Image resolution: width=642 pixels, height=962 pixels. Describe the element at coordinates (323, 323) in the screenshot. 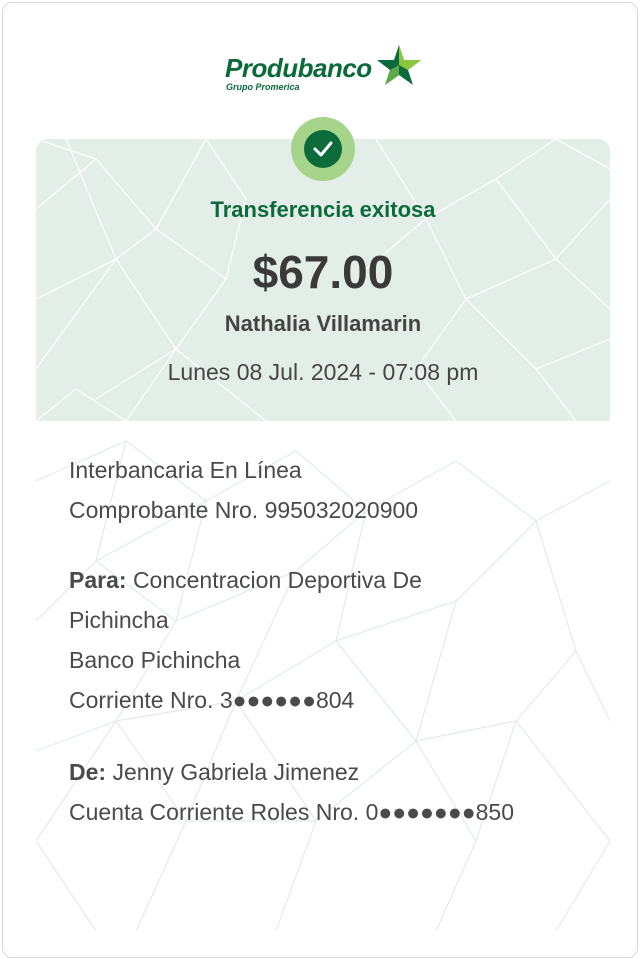

I see `recipient-name: Nathalia Villamarin` at that location.